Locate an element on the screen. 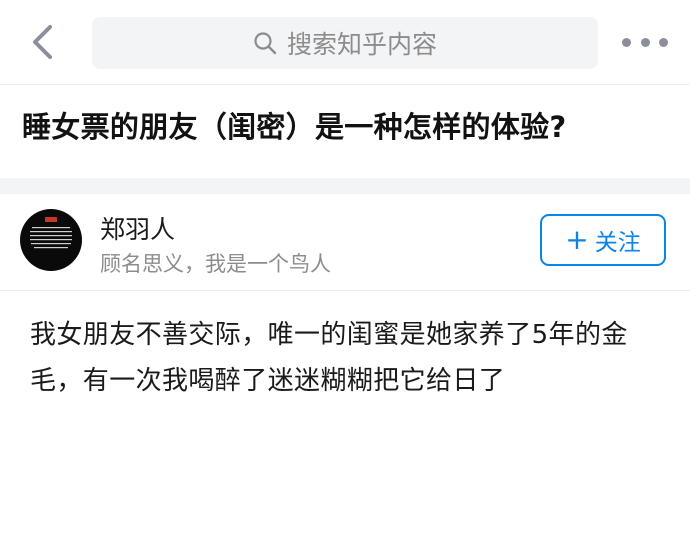 This screenshot has width=690, height=560. follow-label: 关注 is located at coordinates (617, 243).